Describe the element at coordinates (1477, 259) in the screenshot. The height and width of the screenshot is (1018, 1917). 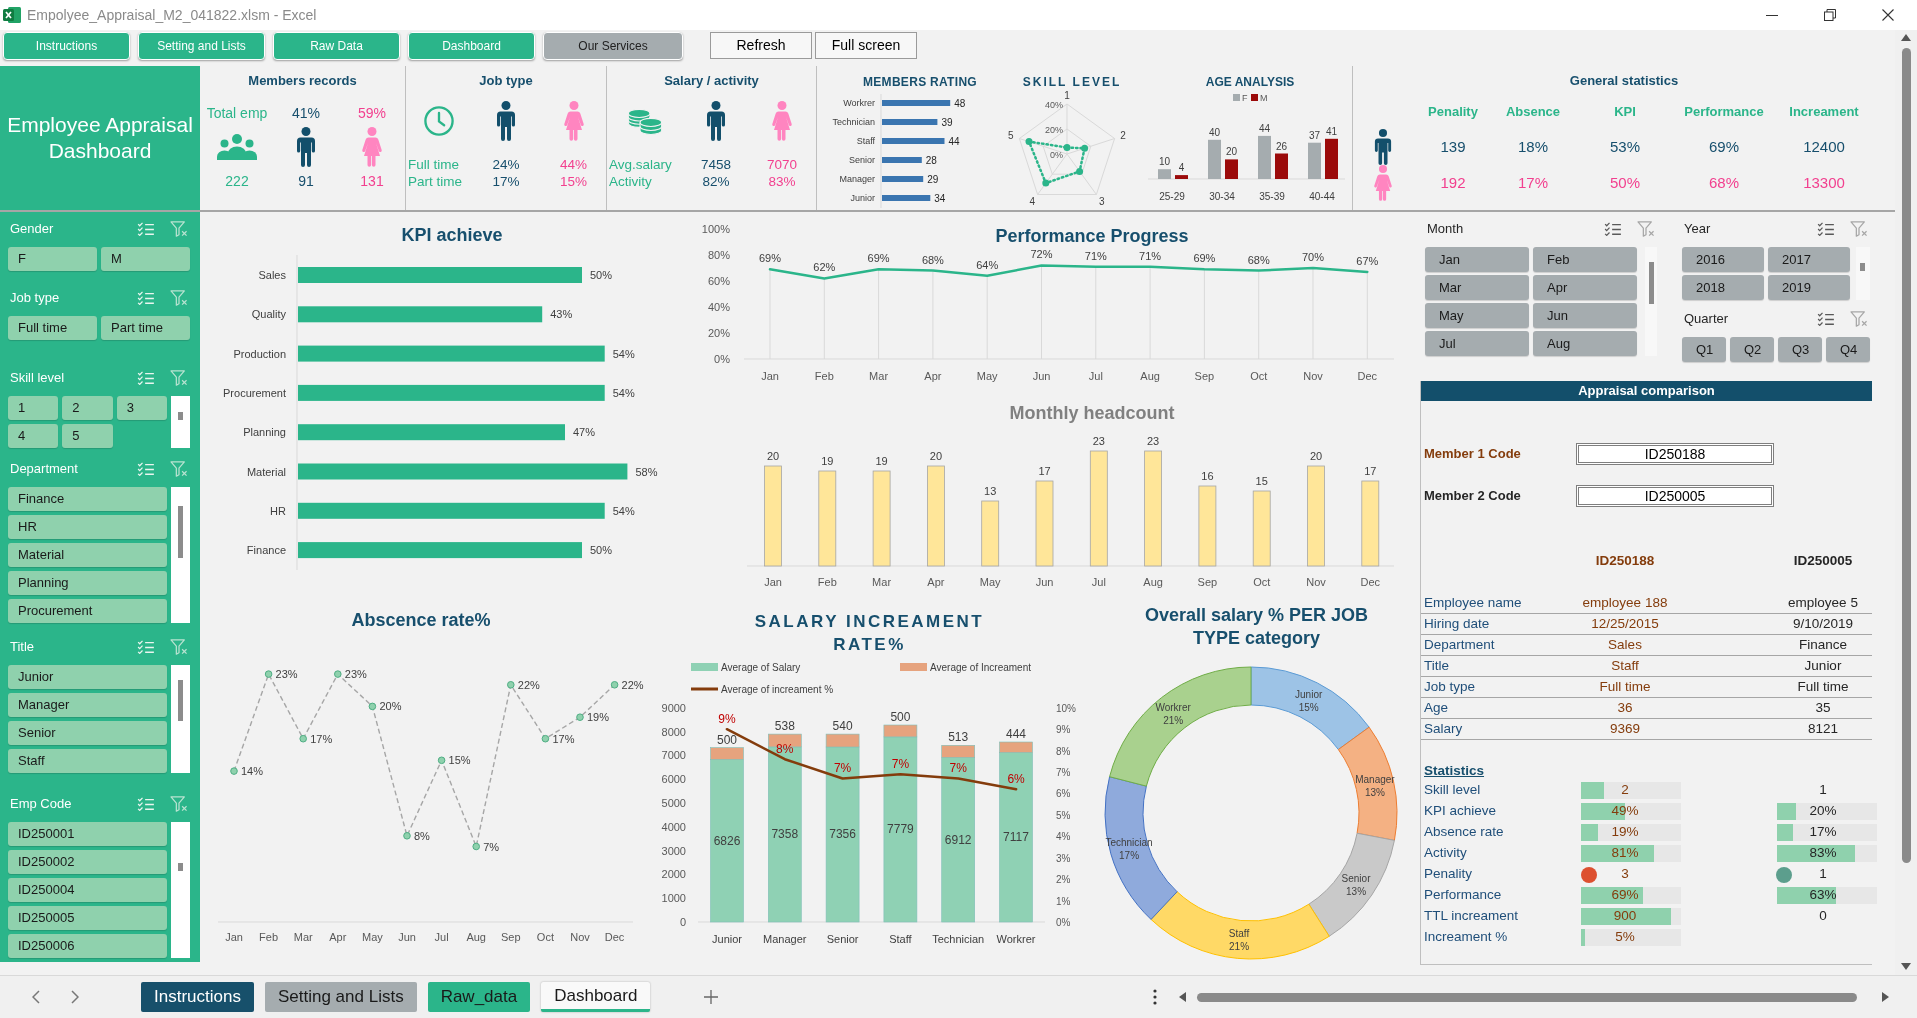
I see `slicer-item: Jan` at that location.